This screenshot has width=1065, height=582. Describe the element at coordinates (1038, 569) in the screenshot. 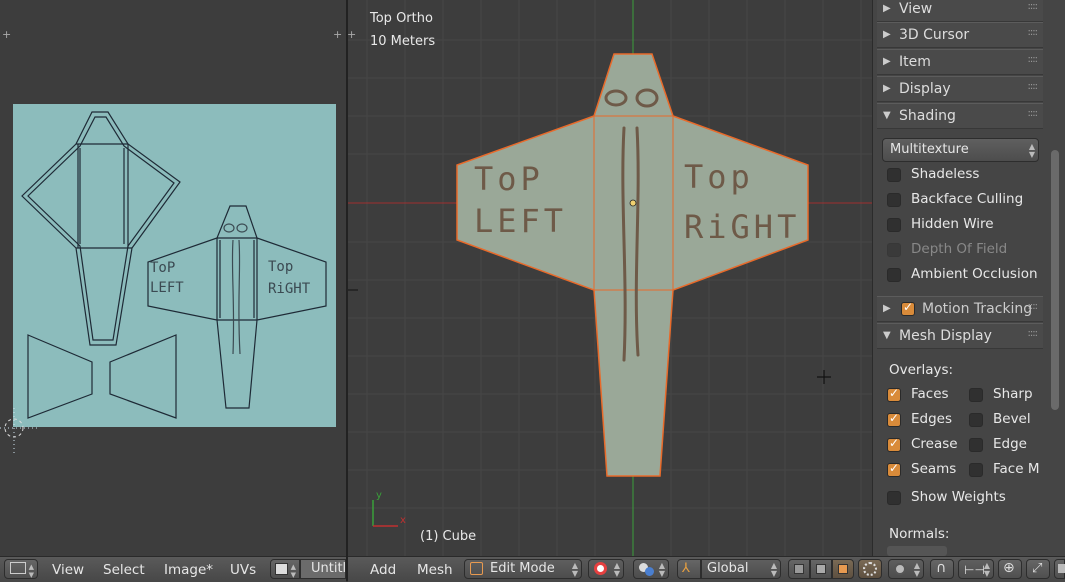

I see `render-button: ⤢` at that location.